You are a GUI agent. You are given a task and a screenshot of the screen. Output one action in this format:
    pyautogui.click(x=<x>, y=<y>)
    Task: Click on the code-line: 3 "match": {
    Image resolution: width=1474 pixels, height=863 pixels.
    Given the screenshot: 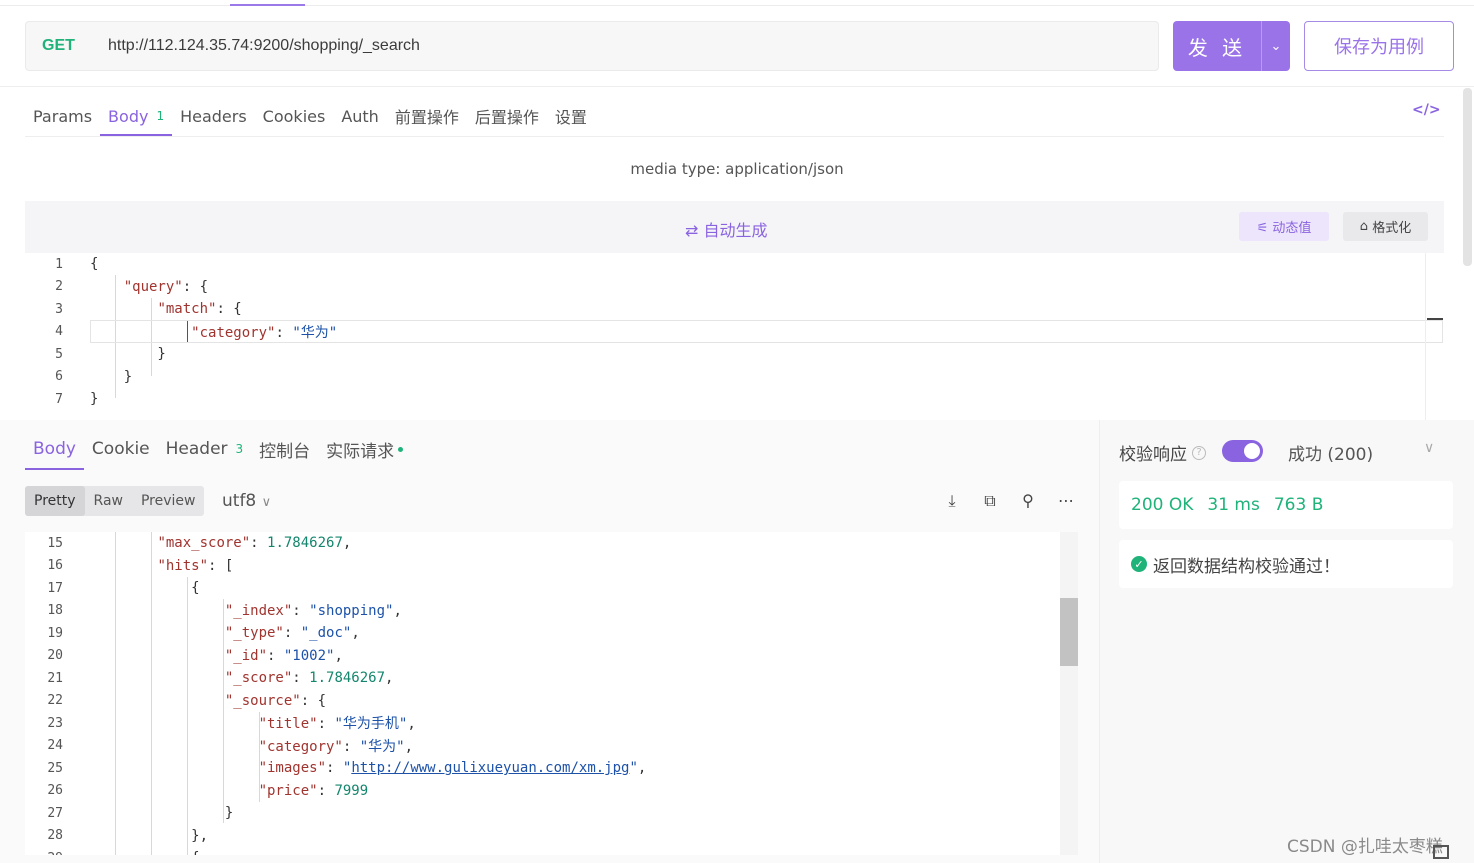 What is the action you would take?
    pyautogui.click(x=734, y=309)
    